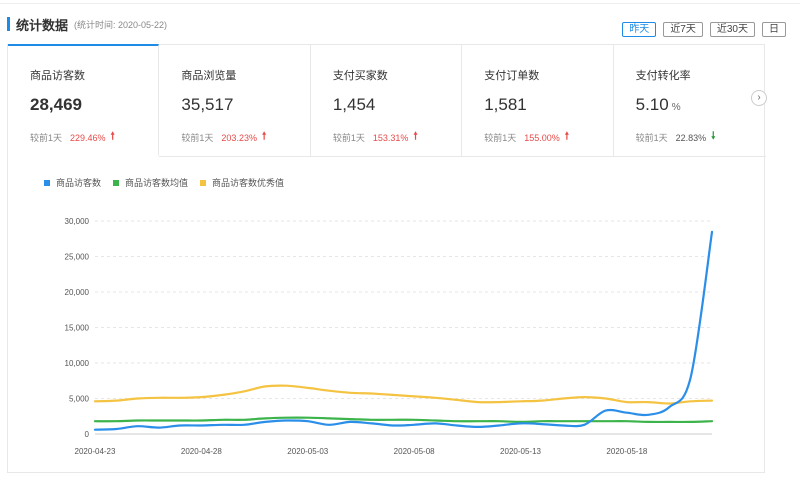  Describe the element at coordinates (77, 328) in the screenshot. I see `y-tick-label: 15,000` at that location.